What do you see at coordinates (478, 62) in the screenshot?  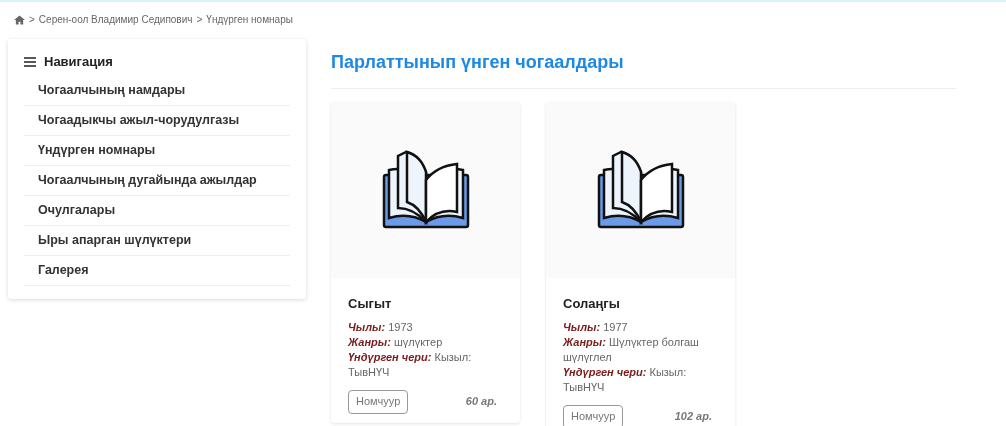 I see `page-title: Парлаттынып үнген чогаалдары` at bounding box center [478, 62].